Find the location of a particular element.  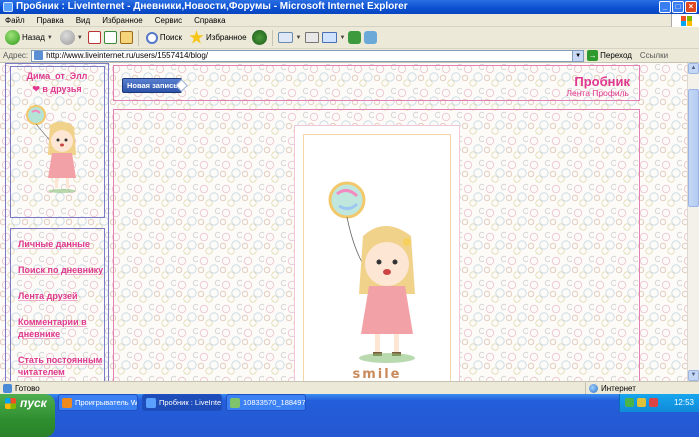

status-text: Готово is located at coordinates (27, 388).